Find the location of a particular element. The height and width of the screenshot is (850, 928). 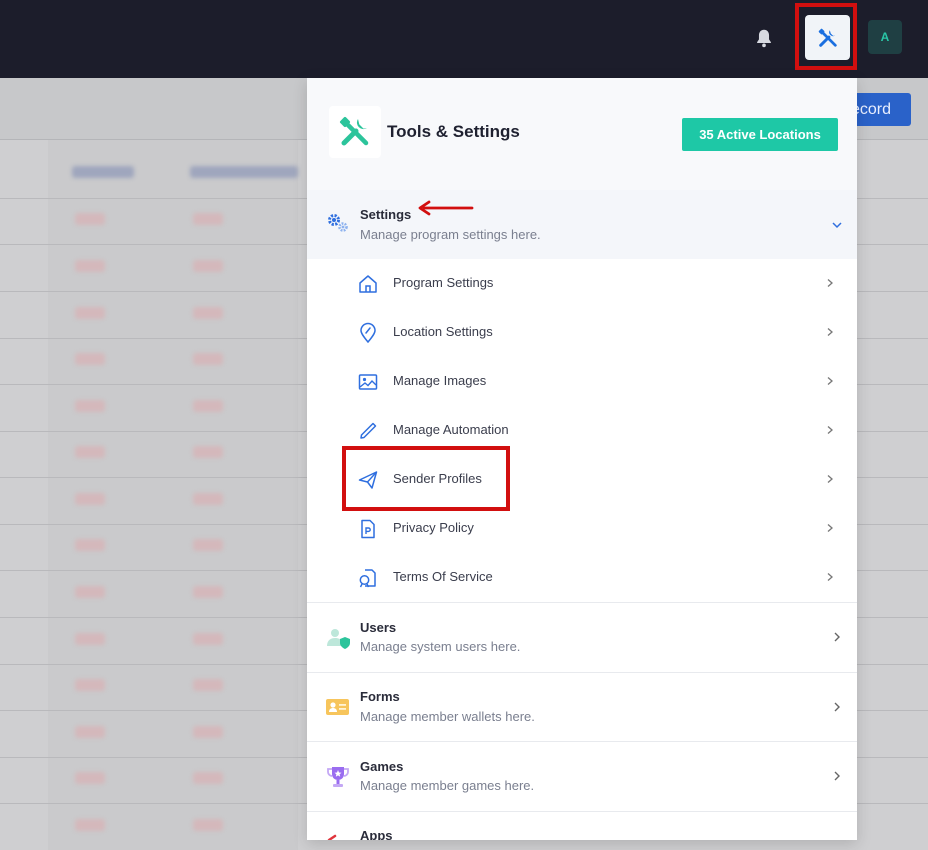

menu-item-label: Location Settings is located at coordinates (443, 331).